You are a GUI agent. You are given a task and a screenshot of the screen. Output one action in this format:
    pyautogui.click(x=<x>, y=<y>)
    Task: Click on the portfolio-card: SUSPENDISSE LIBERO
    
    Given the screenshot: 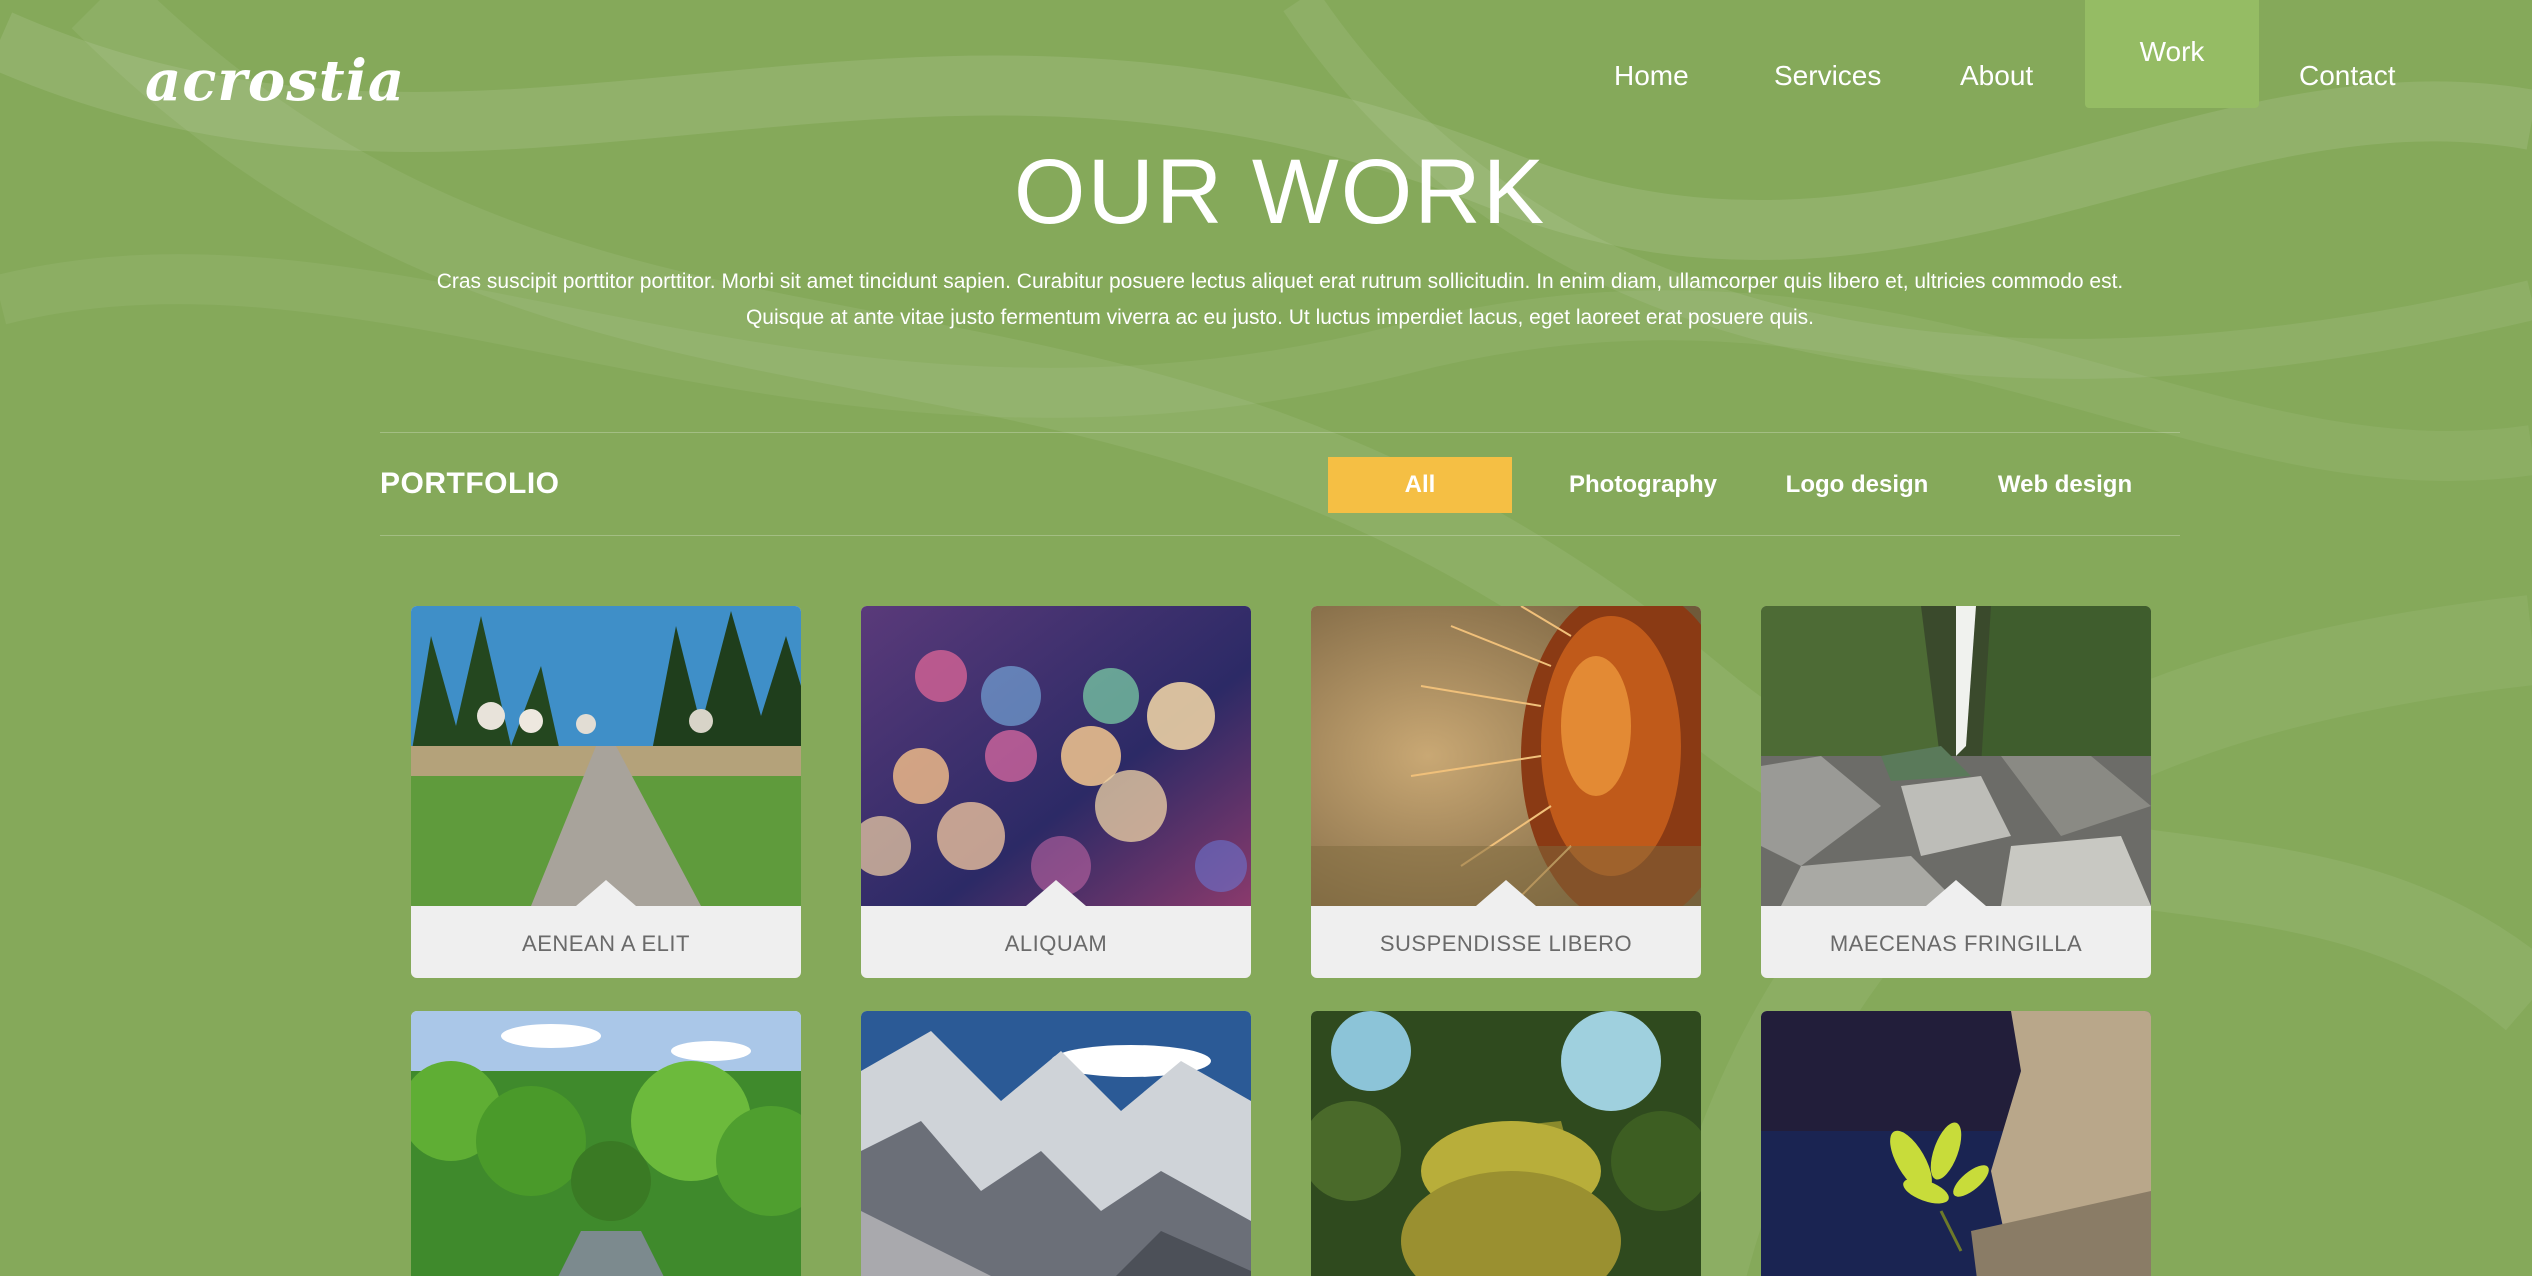 What is the action you would take?
    pyautogui.click(x=1506, y=792)
    